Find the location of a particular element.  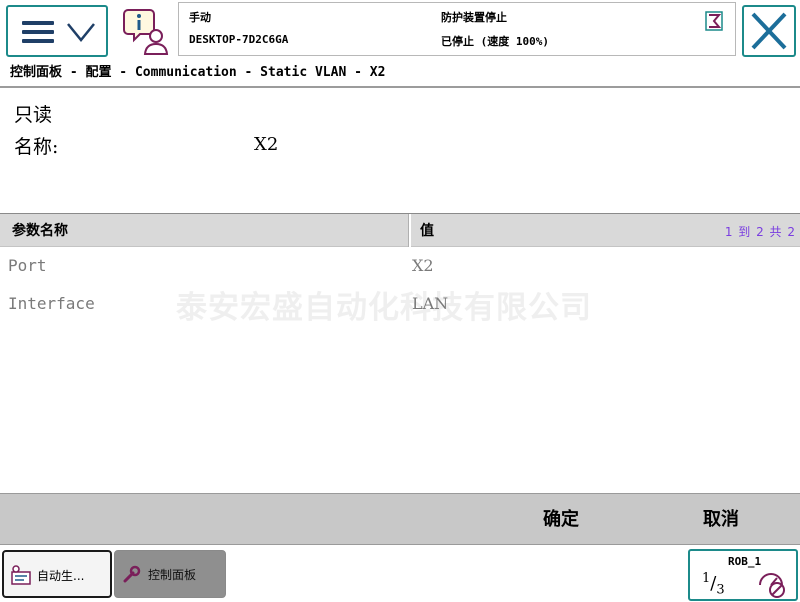

column-divider is located at coordinates (409, 230).